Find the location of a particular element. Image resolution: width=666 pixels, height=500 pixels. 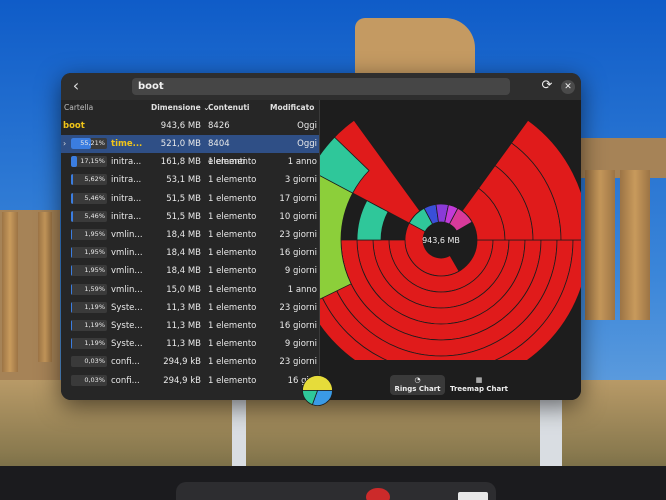

monitor-bezel is located at coordinates (333, 483).